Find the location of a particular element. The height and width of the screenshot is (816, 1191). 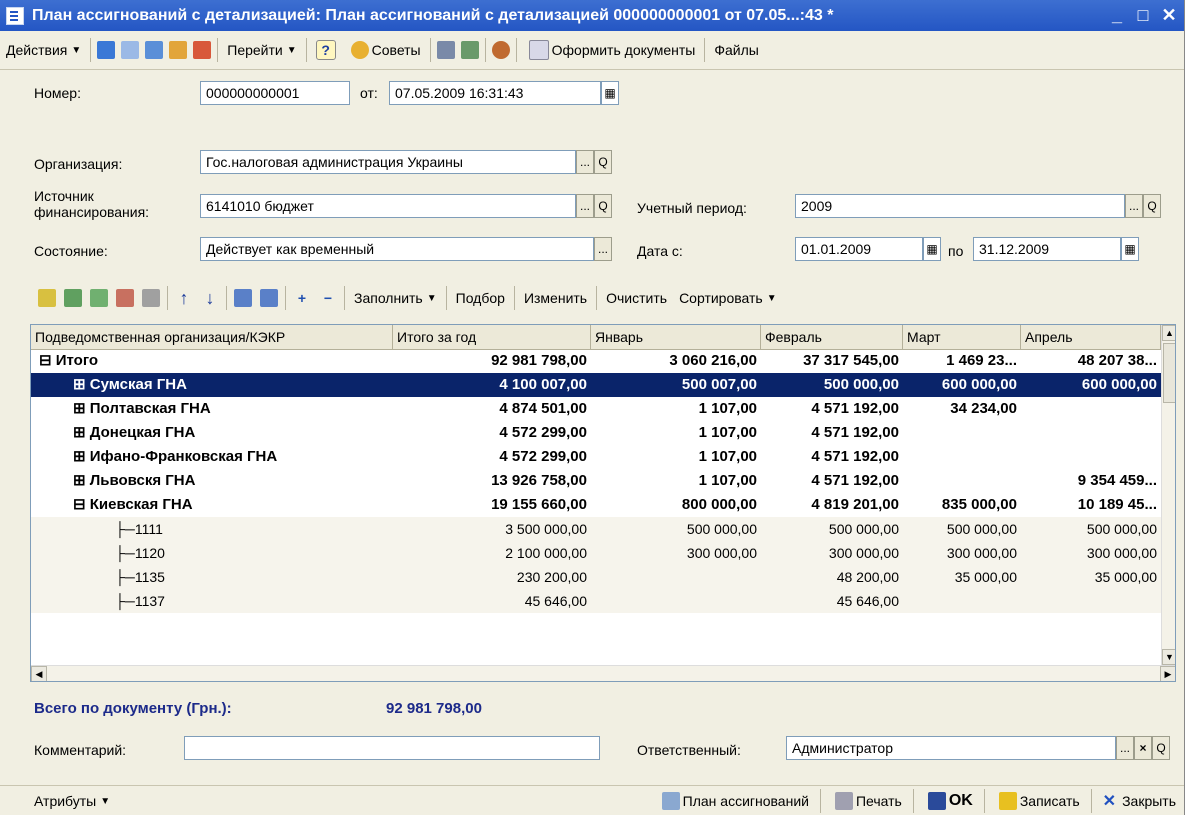

table-row: ├─1137 45 646,00 45 646,00 is located at coordinates (596, 601).